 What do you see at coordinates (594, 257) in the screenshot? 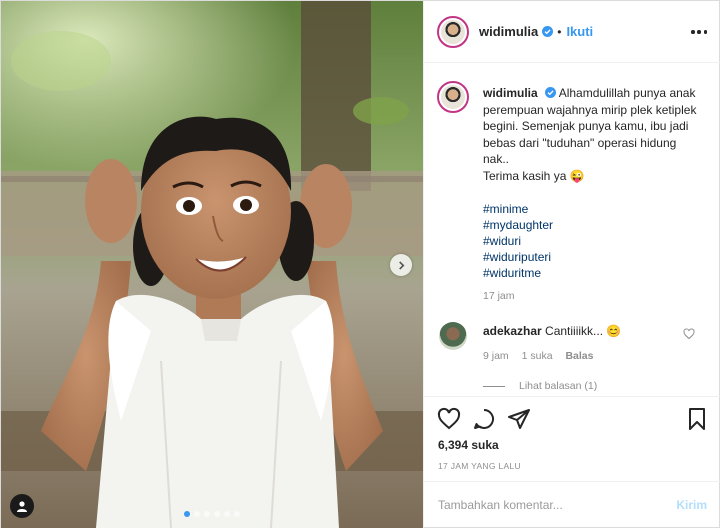
I see `hashtag-link: #widuriputeri` at bounding box center [594, 257].